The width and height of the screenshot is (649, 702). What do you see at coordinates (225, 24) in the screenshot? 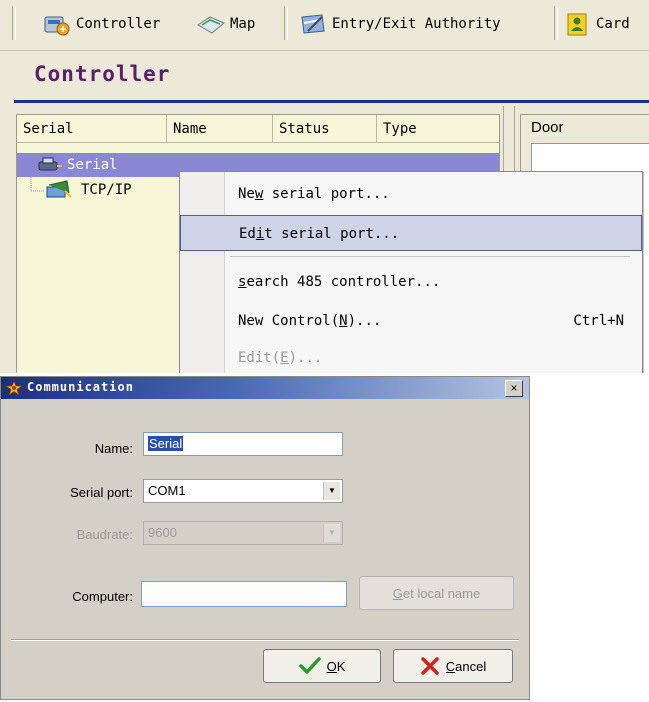
I see `toolbar-map-button: Map` at bounding box center [225, 24].